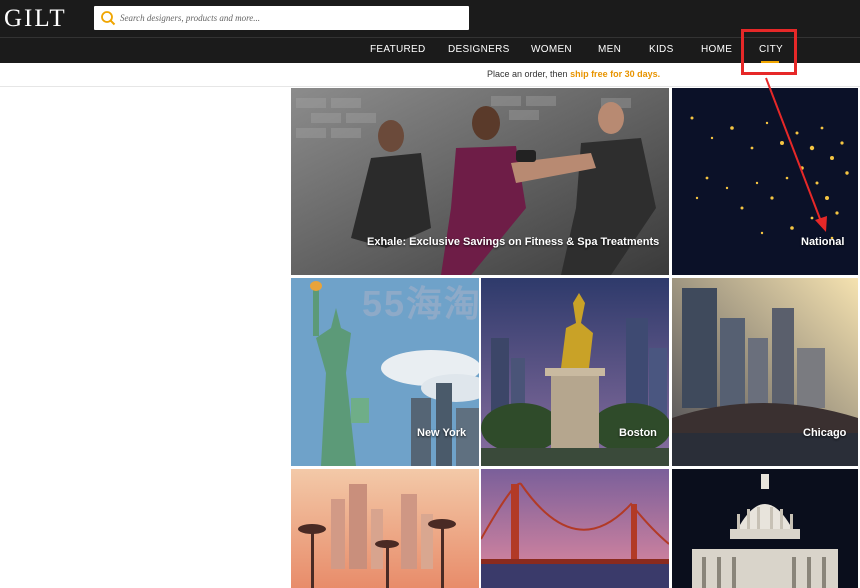 This screenshot has height=588, width=860. Describe the element at coordinates (609, 49) in the screenshot. I see `nav-item-men: MEN` at that location.